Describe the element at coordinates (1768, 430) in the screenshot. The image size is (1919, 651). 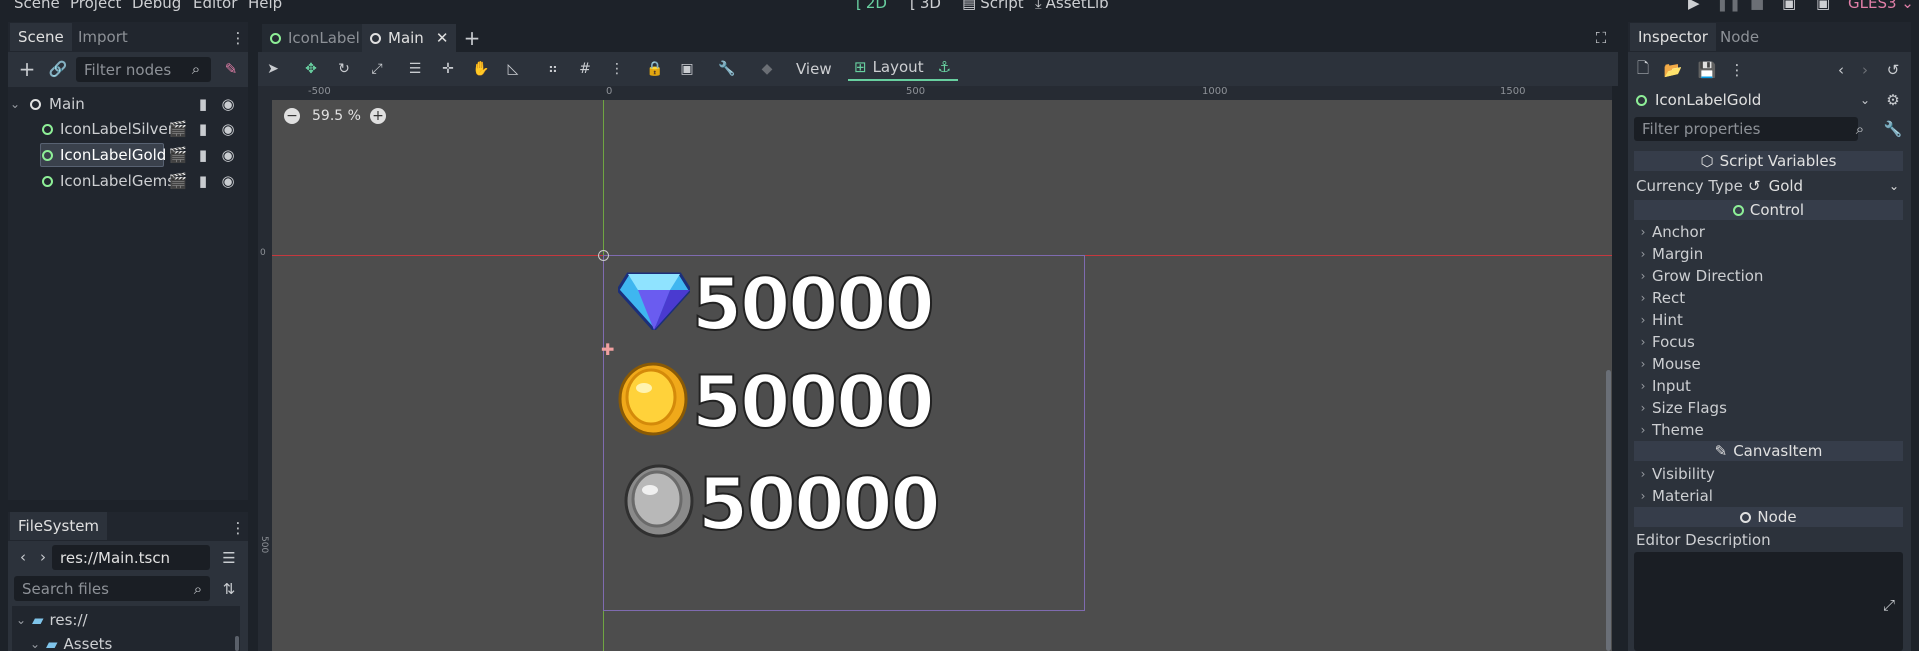
I see `property-group-theme: › Theme` at that location.